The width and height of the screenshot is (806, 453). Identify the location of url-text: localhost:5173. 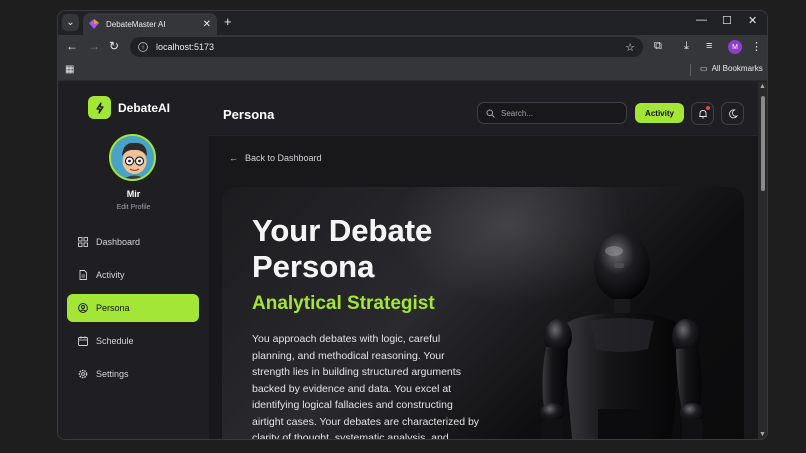
(185, 47).